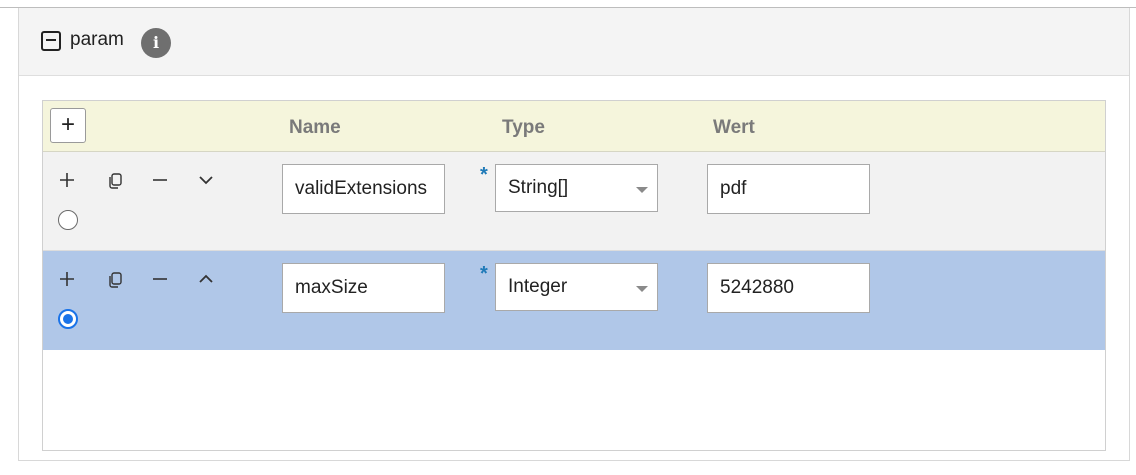 This screenshot has width=1136, height=475. What do you see at coordinates (523, 127) in the screenshot?
I see `column-header-type: Type` at bounding box center [523, 127].